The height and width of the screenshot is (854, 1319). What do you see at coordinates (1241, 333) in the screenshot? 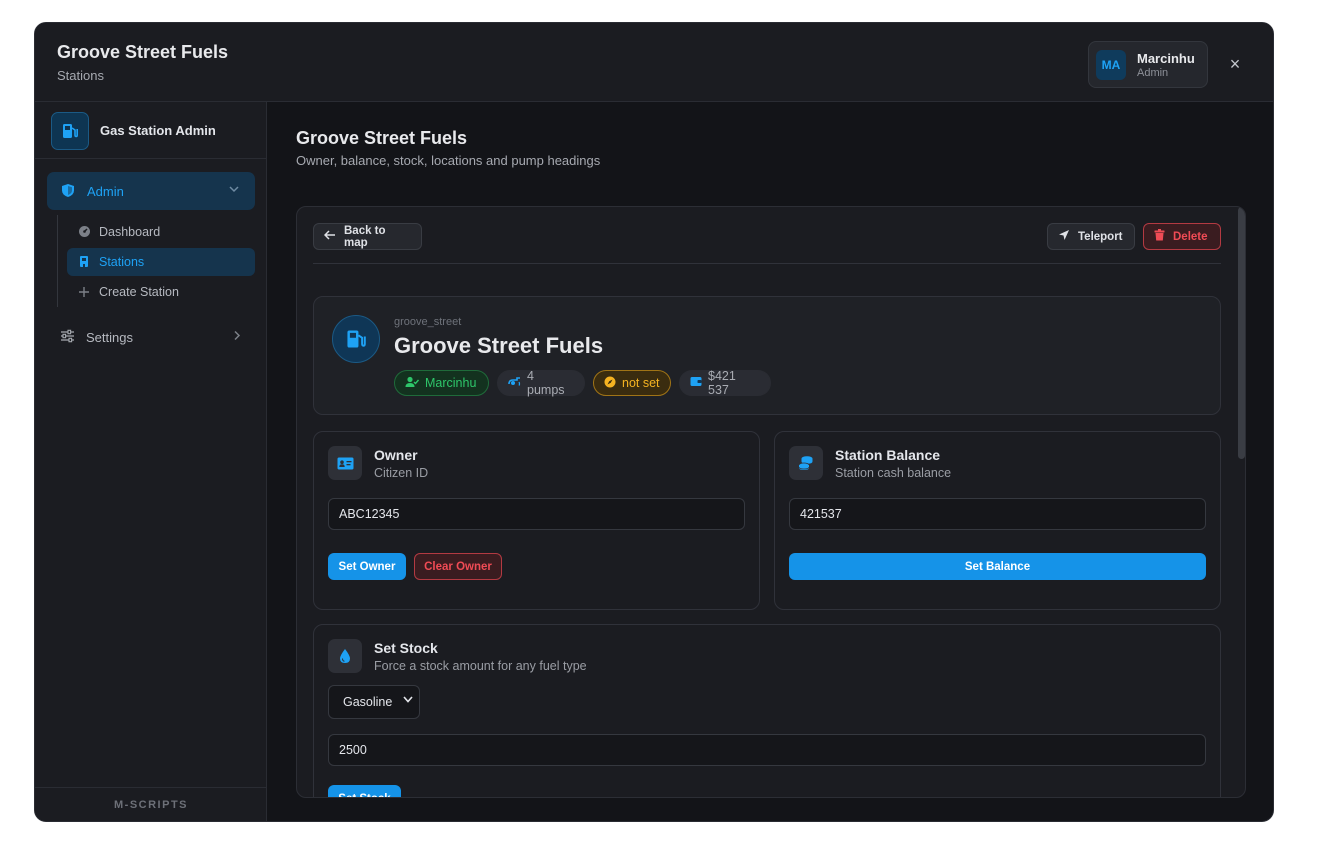
I see `scrollbar` at bounding box center [1241, 333].